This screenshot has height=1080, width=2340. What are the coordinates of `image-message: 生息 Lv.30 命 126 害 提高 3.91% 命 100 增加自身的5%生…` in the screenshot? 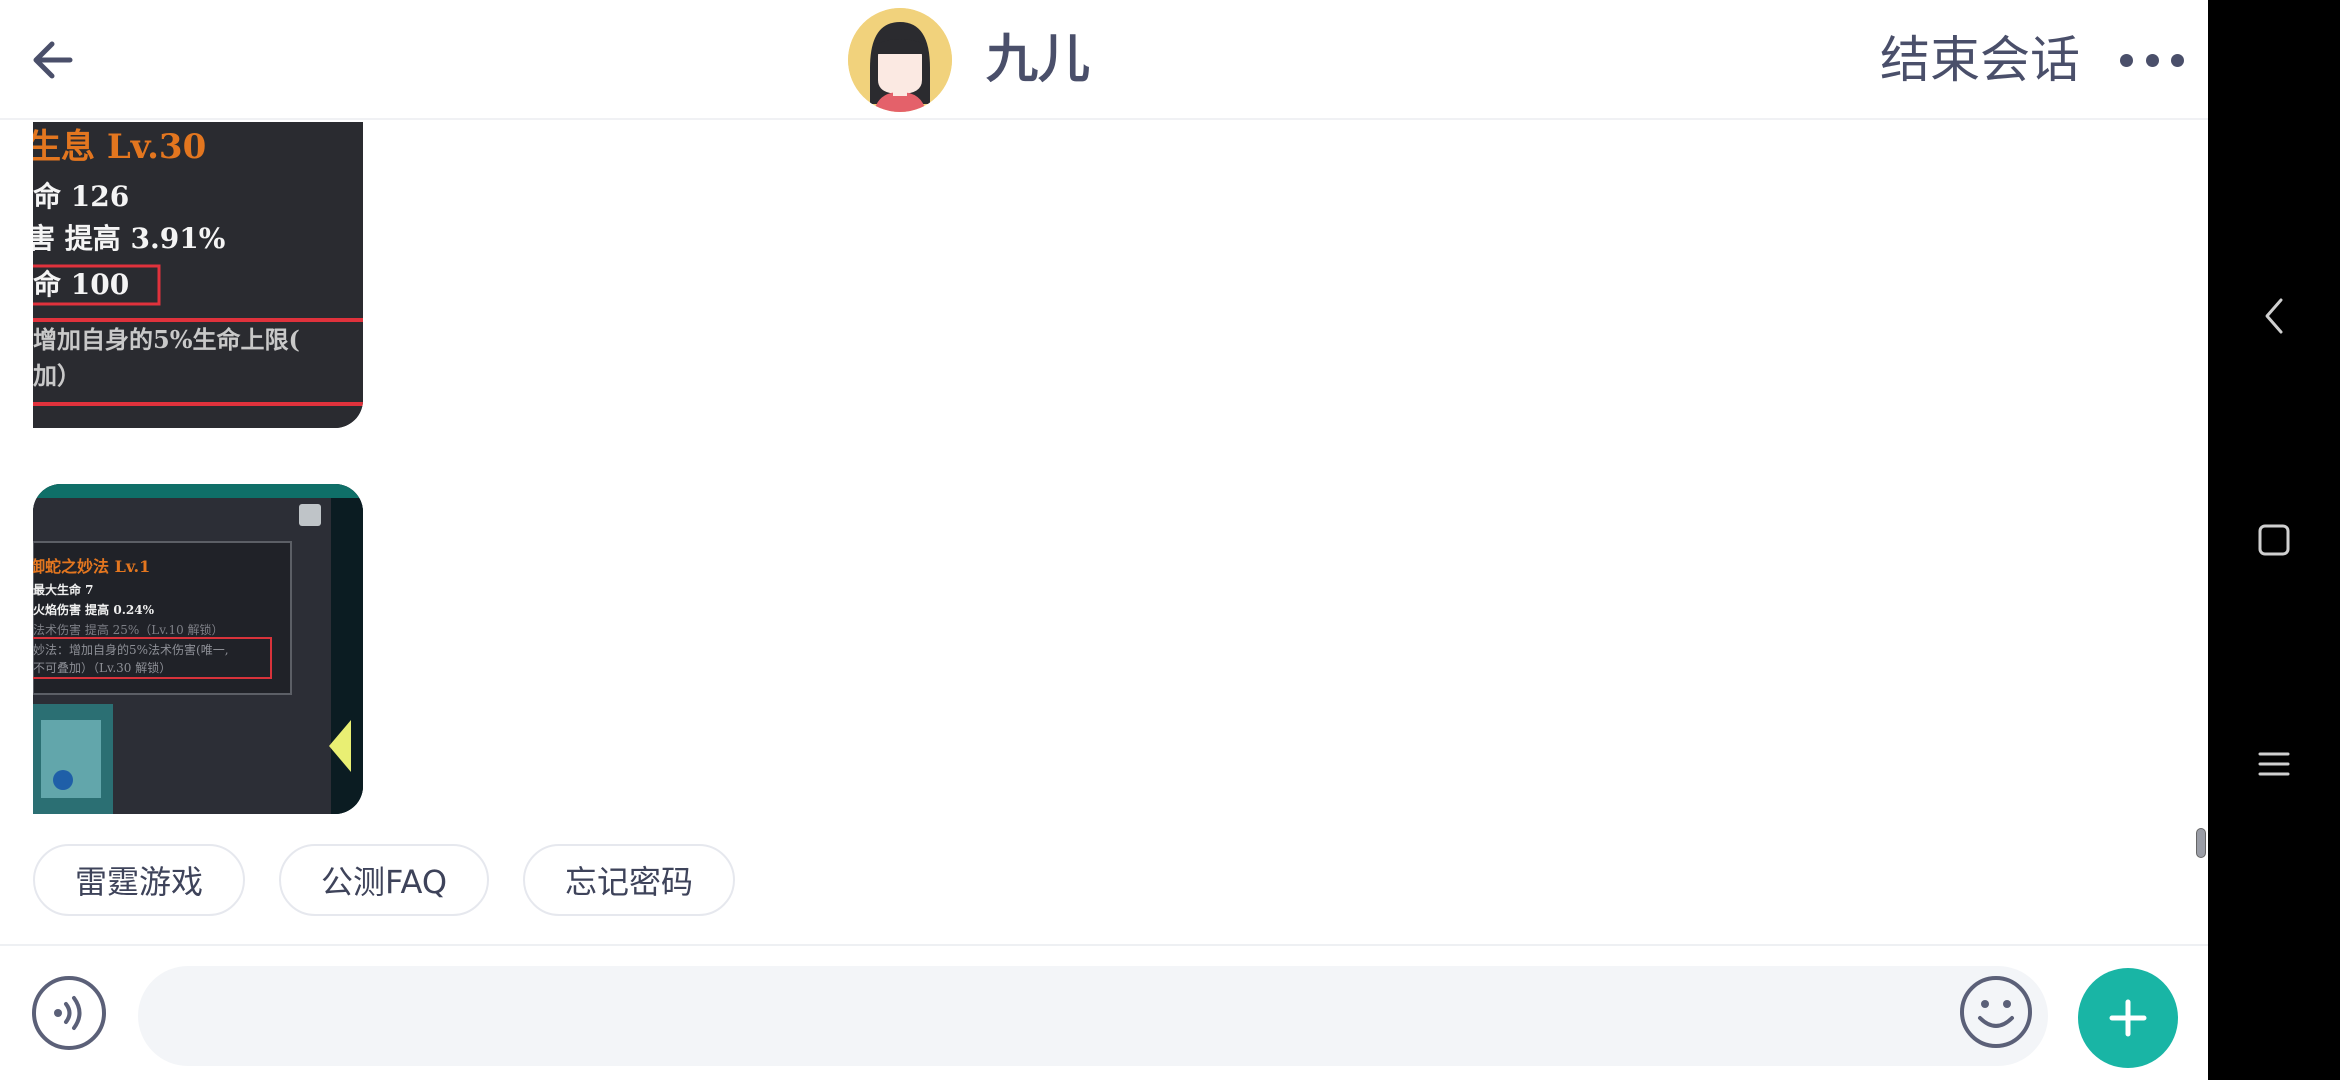 It's located at (198, 275).